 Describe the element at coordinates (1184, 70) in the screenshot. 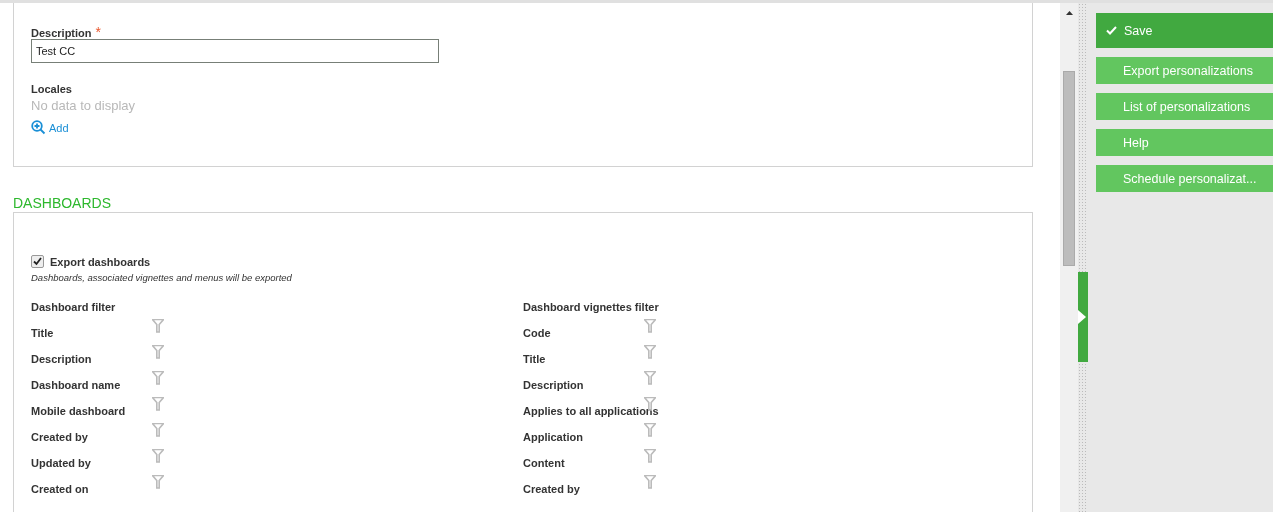

I see `action-button: Export personalizations` at that location.